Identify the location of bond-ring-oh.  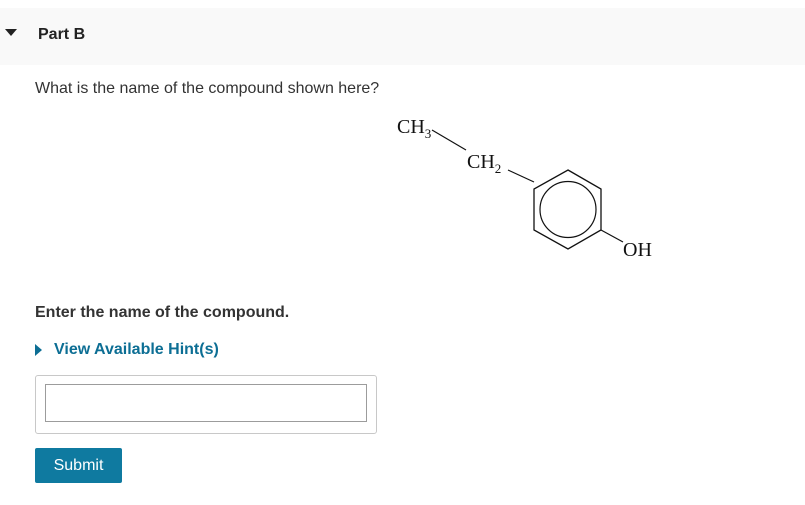
(612, 236).